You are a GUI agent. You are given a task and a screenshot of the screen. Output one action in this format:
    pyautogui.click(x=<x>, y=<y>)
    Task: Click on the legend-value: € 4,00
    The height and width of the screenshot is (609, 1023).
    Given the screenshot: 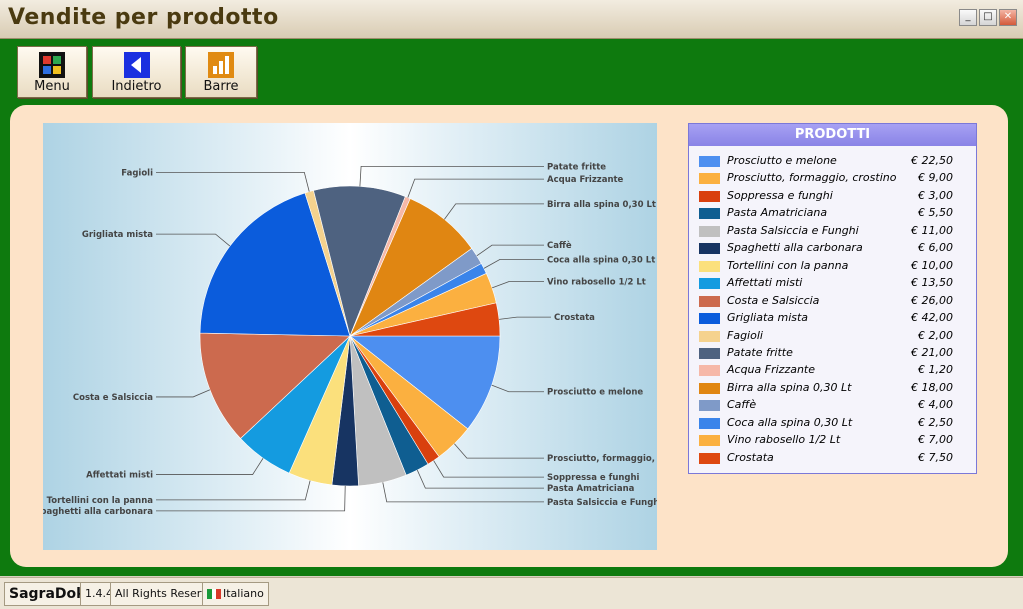 What is the action you would take?
    pyautogui.click(x=935, y=405)
    